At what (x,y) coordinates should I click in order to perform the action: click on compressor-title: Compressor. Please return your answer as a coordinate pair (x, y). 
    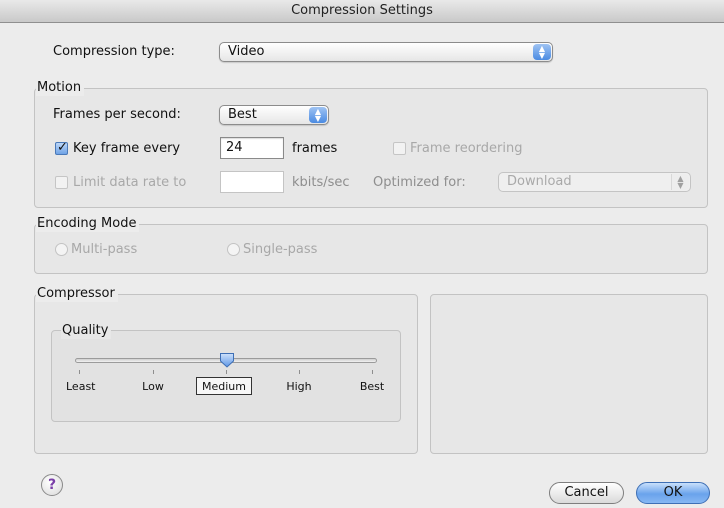
    Looking at the image, I should click on (77, 294).